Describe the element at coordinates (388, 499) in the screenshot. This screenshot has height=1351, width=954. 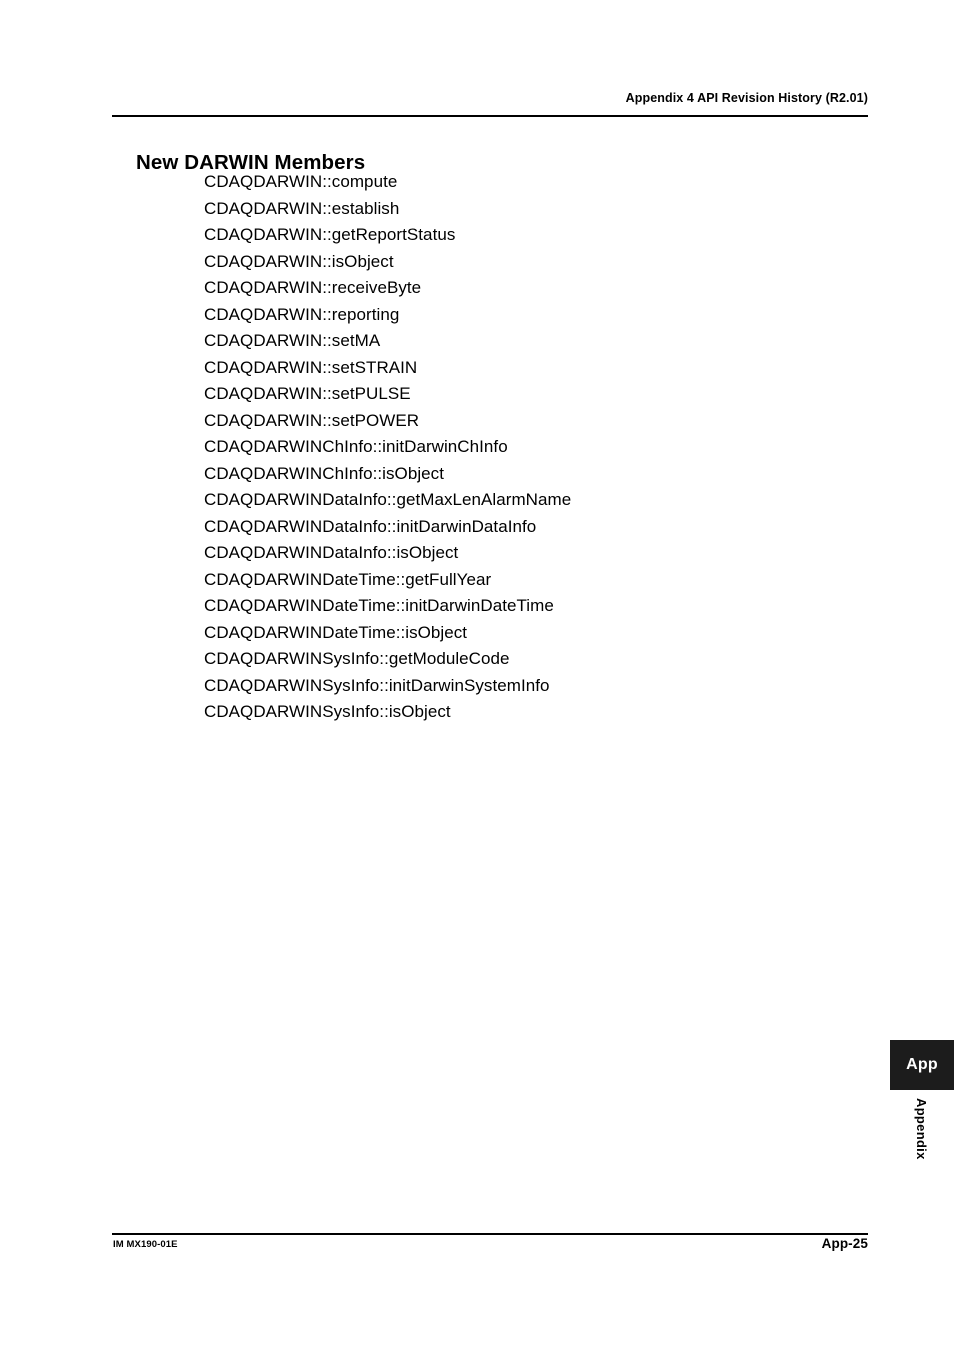
I see `list-item: CDAQDARWINDataInfo::getMaxLenAlarmName` at that location.